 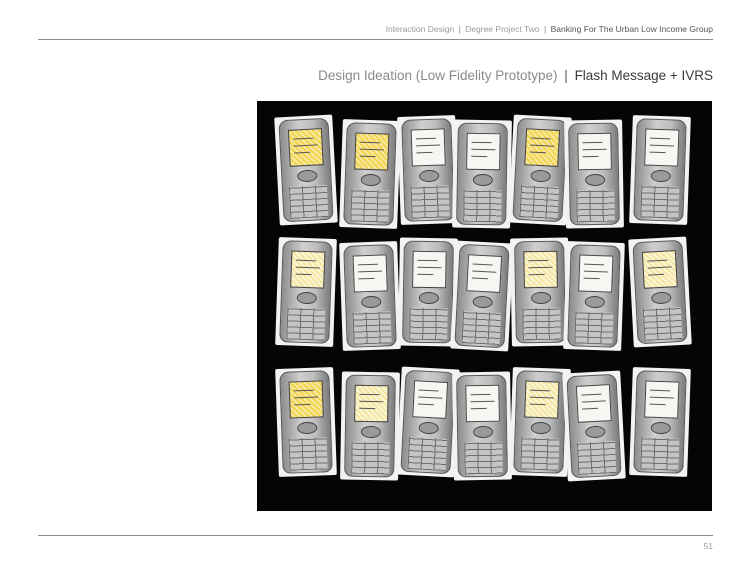 I want to click on header-topic: Banking For The Urban Low Income Group, so click(x=631, y=29).